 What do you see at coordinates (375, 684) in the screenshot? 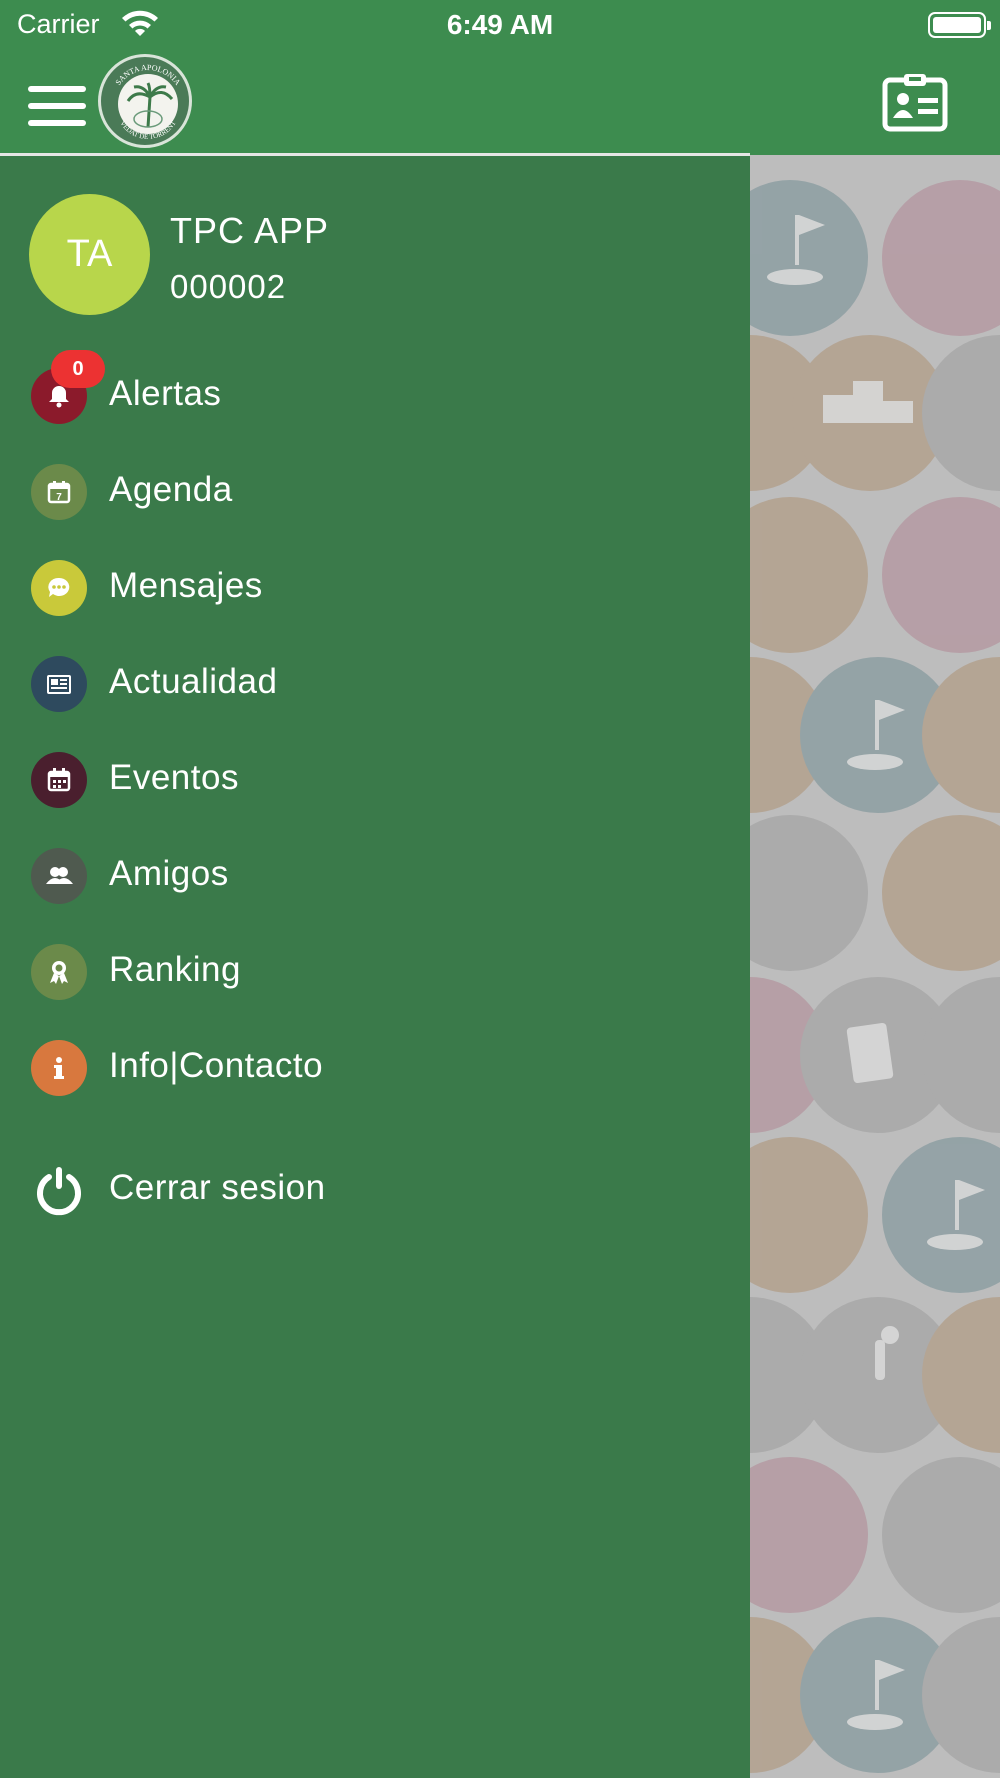
I see `menu-item-actualidad: Actualidad` at bounding box center [375, 684].